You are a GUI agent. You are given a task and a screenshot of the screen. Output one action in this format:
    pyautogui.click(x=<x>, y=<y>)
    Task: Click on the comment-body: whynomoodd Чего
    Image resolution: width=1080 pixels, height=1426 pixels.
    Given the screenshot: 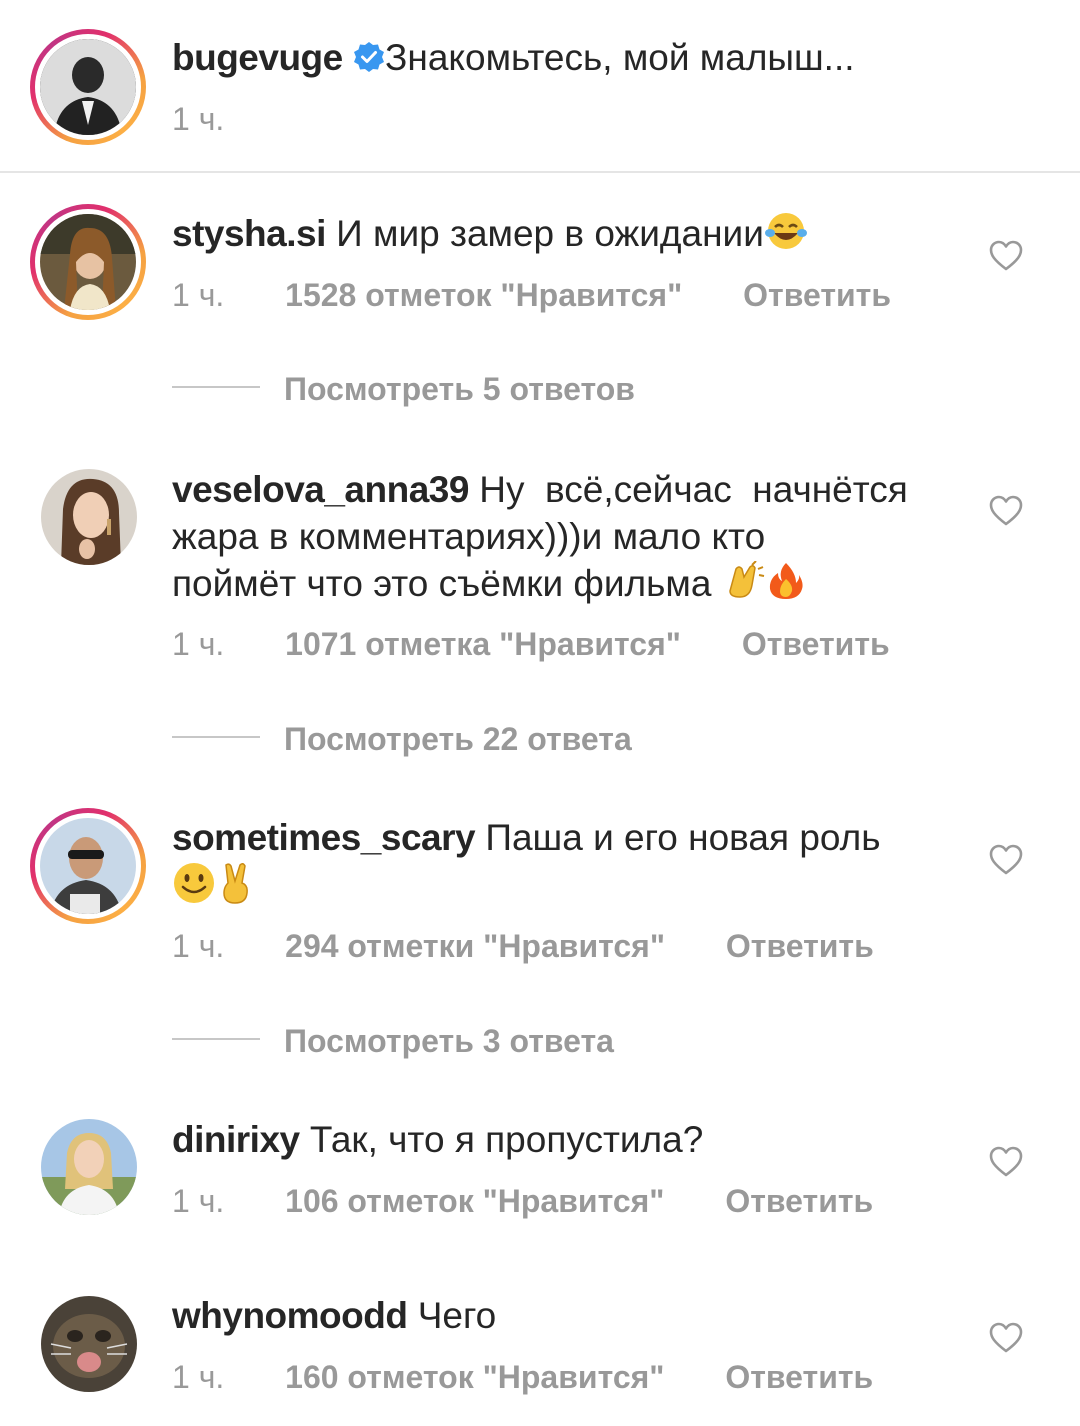 What is the action you would take?
    pyautogui.click(x=567, y=1315)
    